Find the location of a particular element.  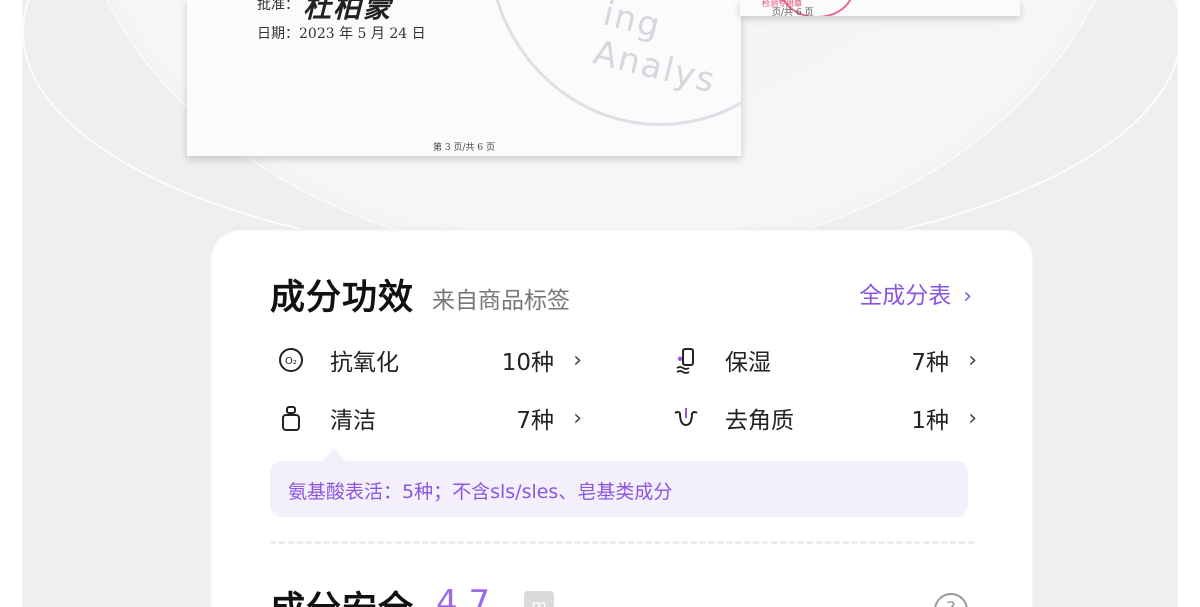

help-icon: ? is located at coordinates (951, 600).